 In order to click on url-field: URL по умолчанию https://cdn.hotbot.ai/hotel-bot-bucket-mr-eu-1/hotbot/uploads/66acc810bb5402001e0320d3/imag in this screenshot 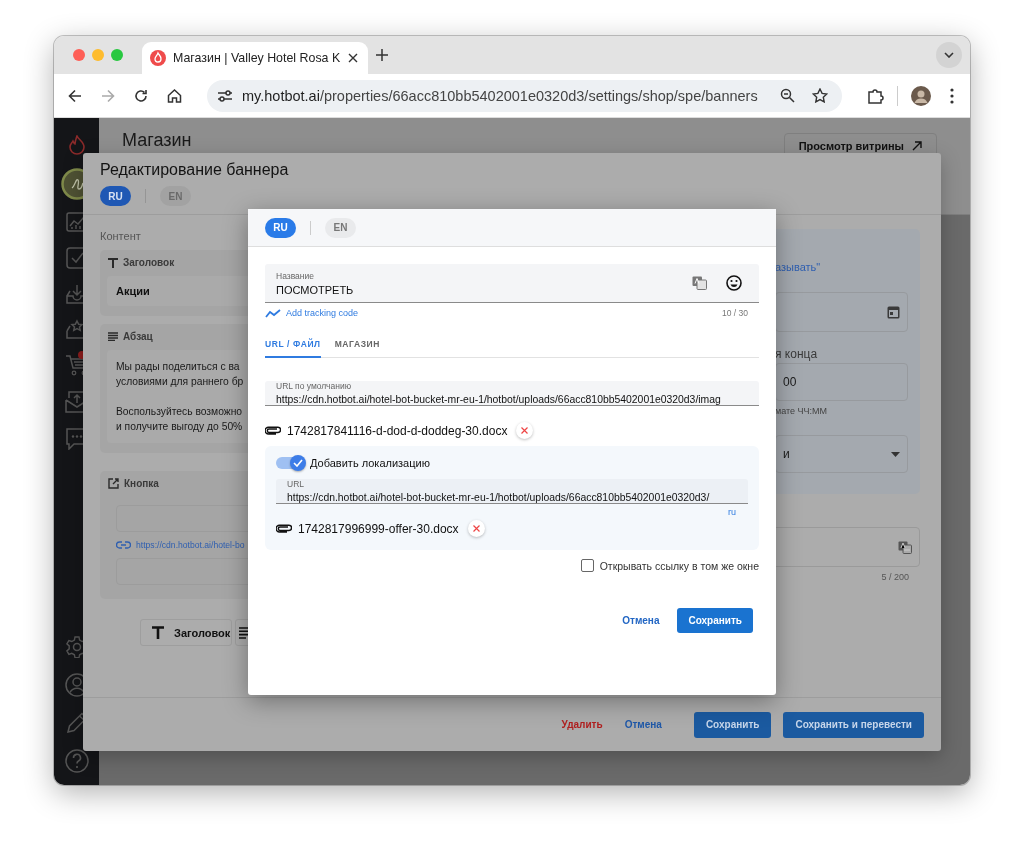, I will do `click(512, 393)`.